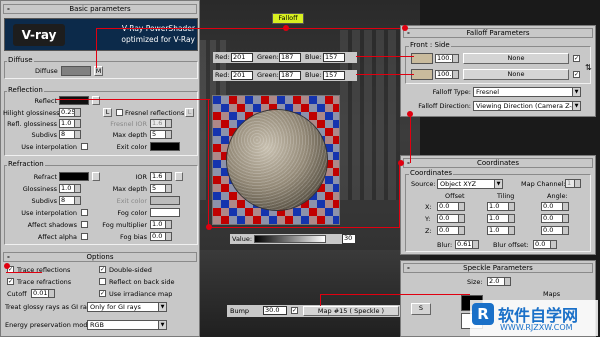  Describe the element at coordinates (107, 112) in the screenshot. I see `hilight-lock-button: L` at that location.